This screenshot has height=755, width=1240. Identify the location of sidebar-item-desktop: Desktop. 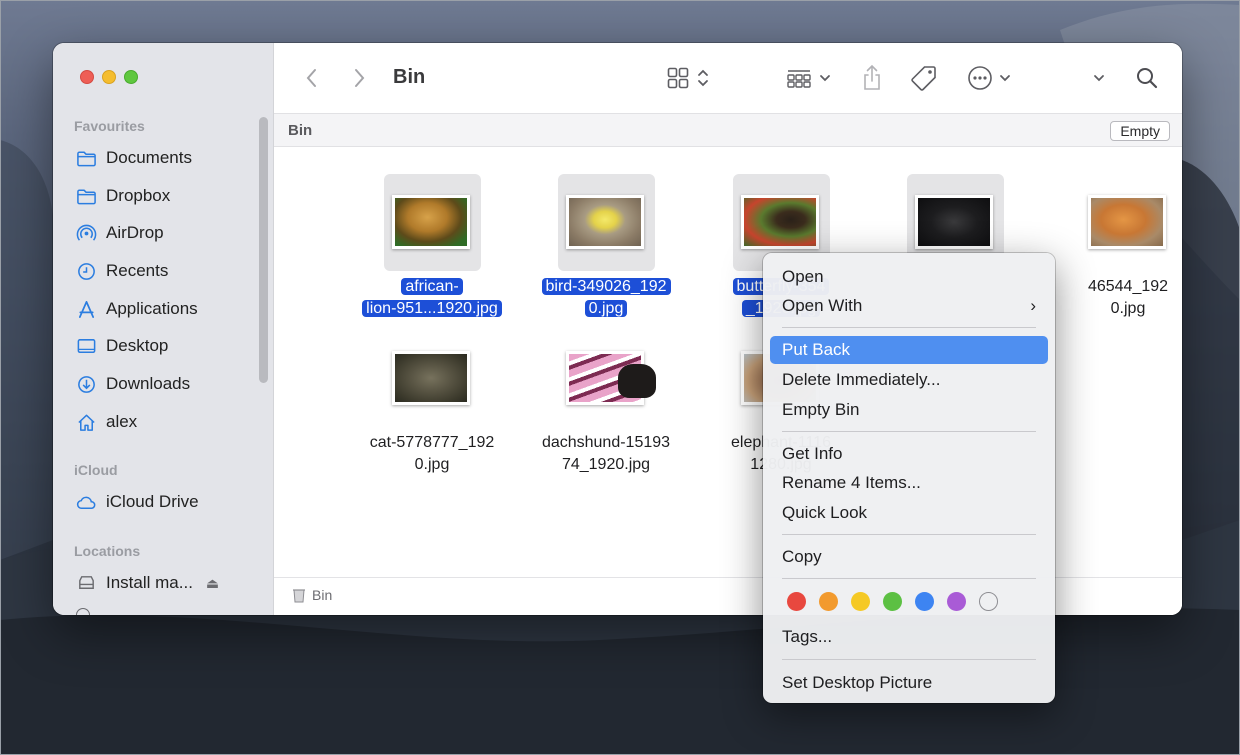
(122, 346).